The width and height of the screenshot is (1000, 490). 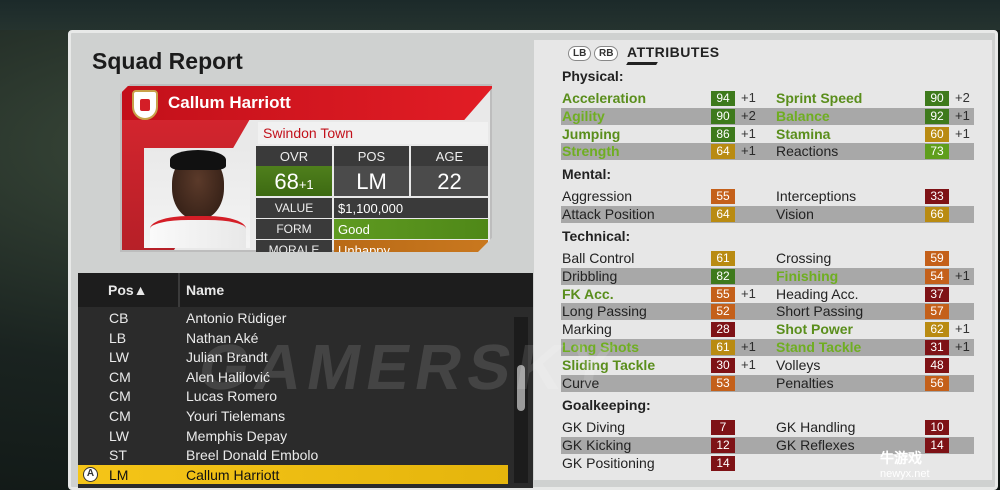 What do you see at coordinates (597, 444) in the screenshot?
I see `attribute-name: GK Kicking` at bounding box center [597, 444].